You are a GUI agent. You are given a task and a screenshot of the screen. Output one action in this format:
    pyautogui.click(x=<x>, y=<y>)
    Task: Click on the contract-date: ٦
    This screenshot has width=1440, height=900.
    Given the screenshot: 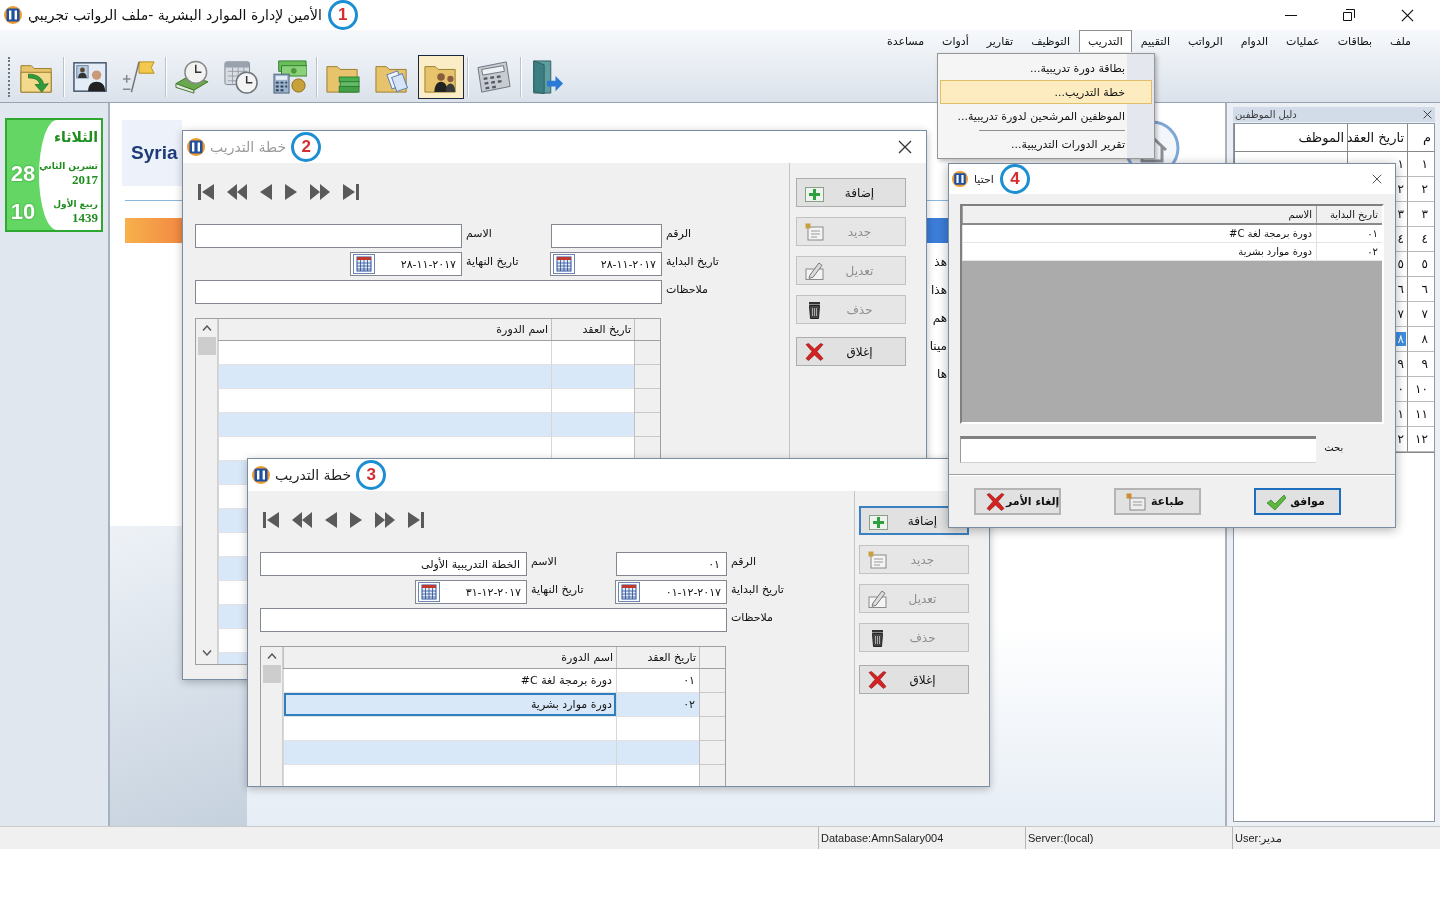 What is the action you would take?
    pyautogui.click(x=1400, y=289)
    